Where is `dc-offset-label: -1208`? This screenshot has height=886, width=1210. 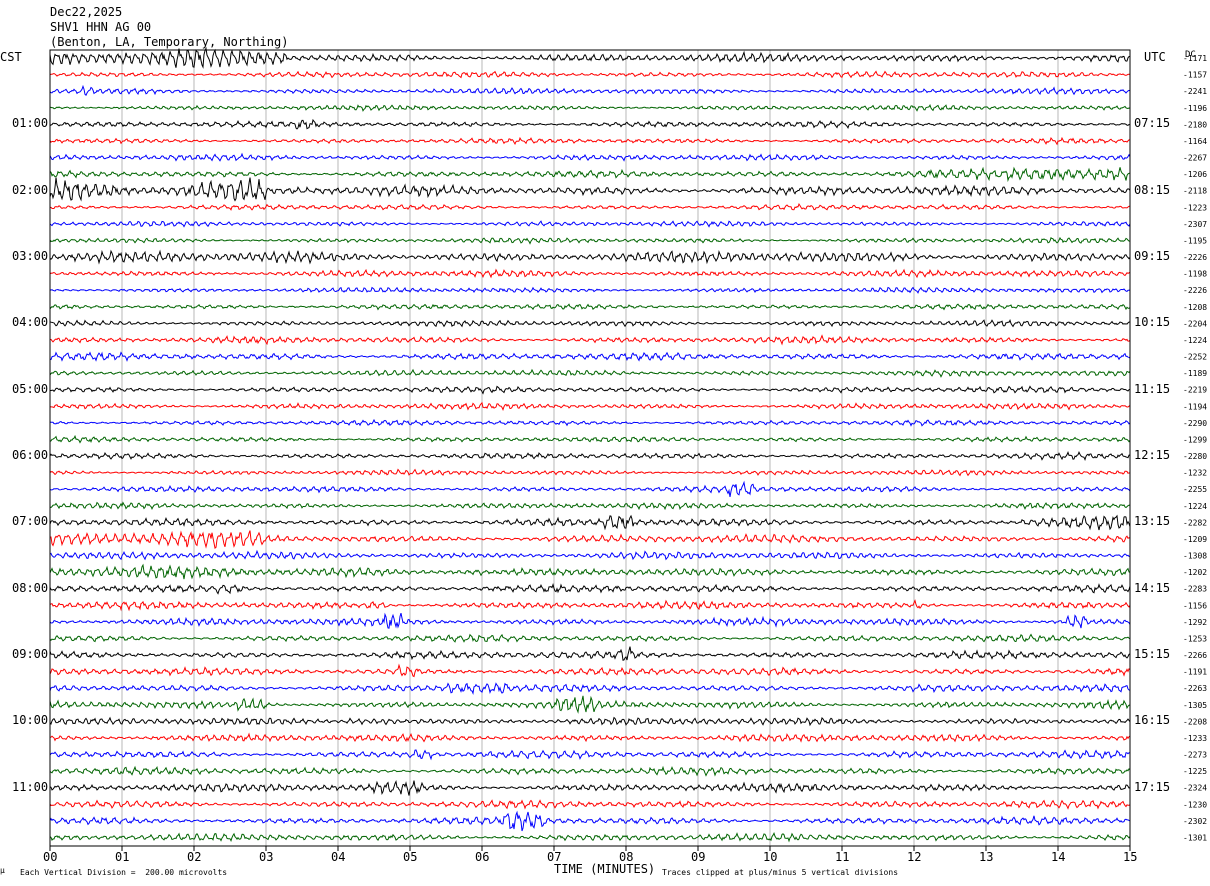
dc-offset-label: -1208 is located at coordinates (1195, 307).